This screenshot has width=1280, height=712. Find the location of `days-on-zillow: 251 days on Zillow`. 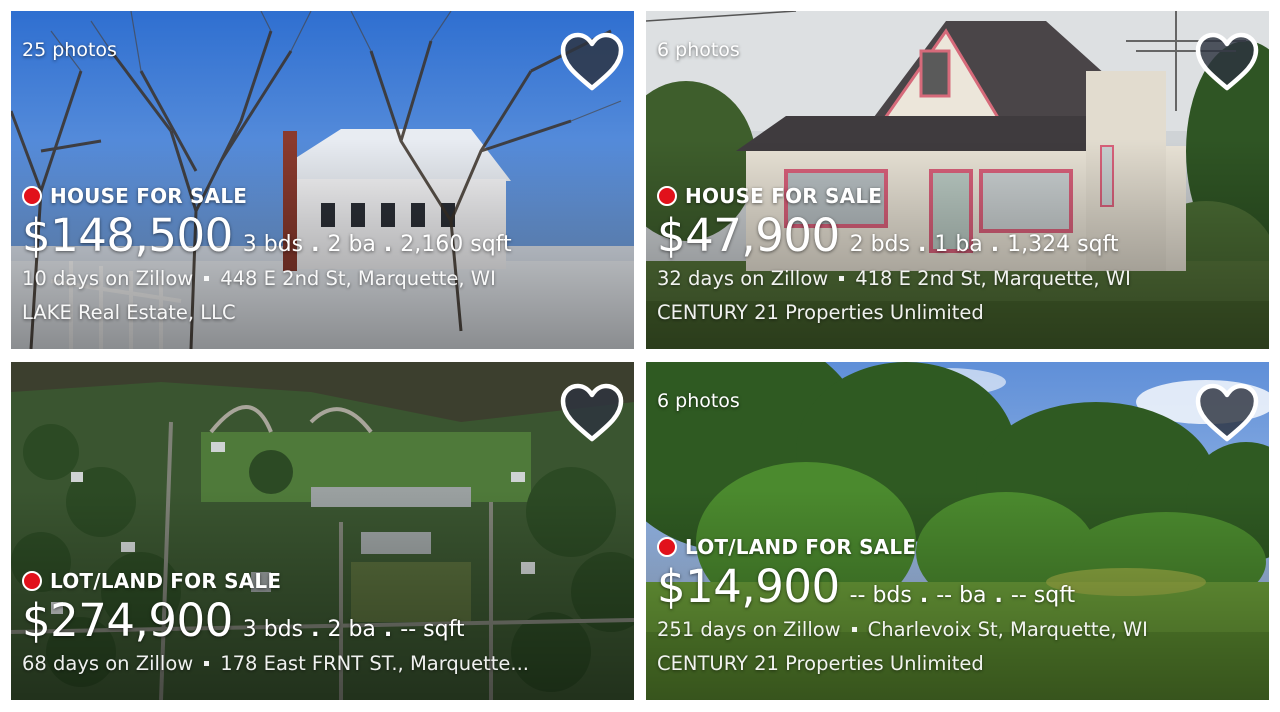

days-on-zillow: 251 days on Zillow is located at coordinates (749, 629).